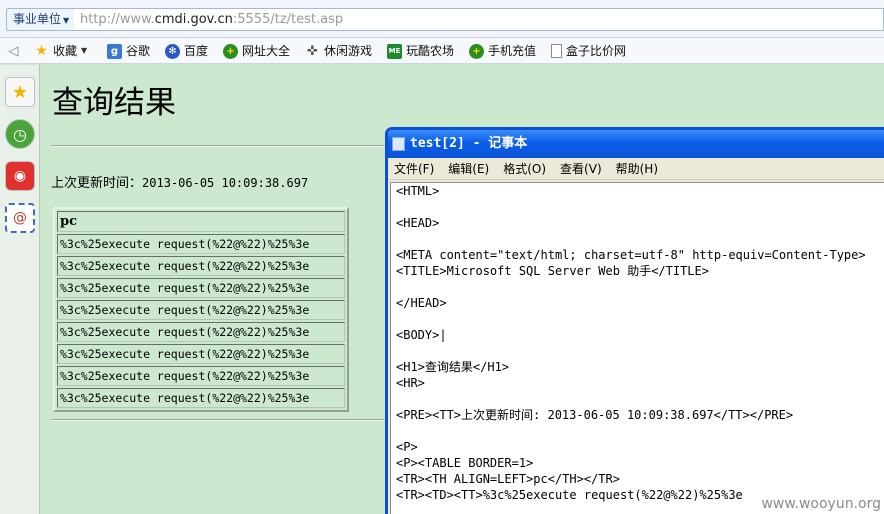  Describe the element at coordinates (117, 19) in the screenshot. I see `url-prefix: http://www.` at that location.